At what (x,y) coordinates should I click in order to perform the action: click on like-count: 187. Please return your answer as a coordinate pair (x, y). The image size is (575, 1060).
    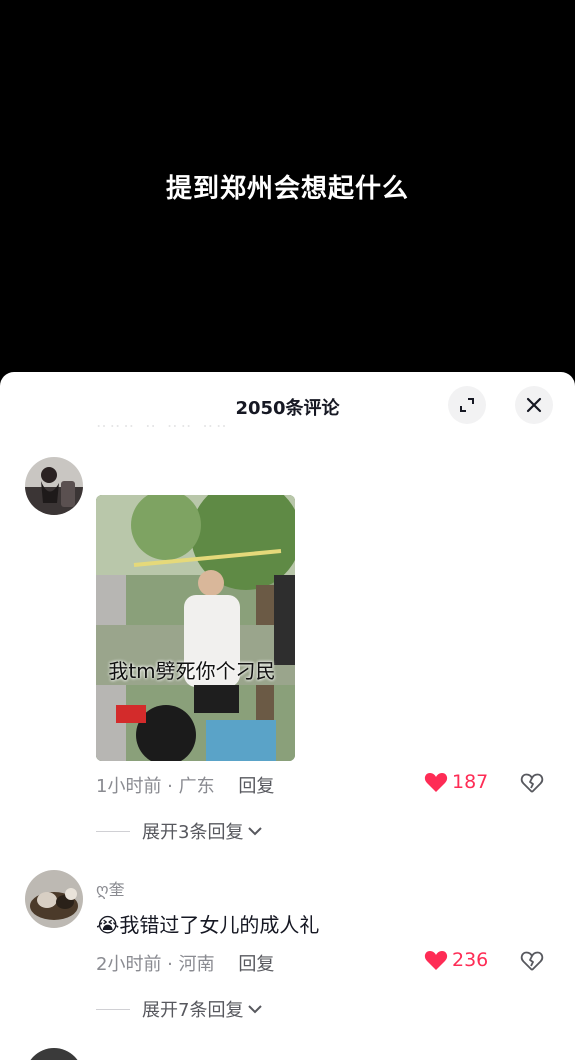
    Looking at the image, I should click on (470, 782).